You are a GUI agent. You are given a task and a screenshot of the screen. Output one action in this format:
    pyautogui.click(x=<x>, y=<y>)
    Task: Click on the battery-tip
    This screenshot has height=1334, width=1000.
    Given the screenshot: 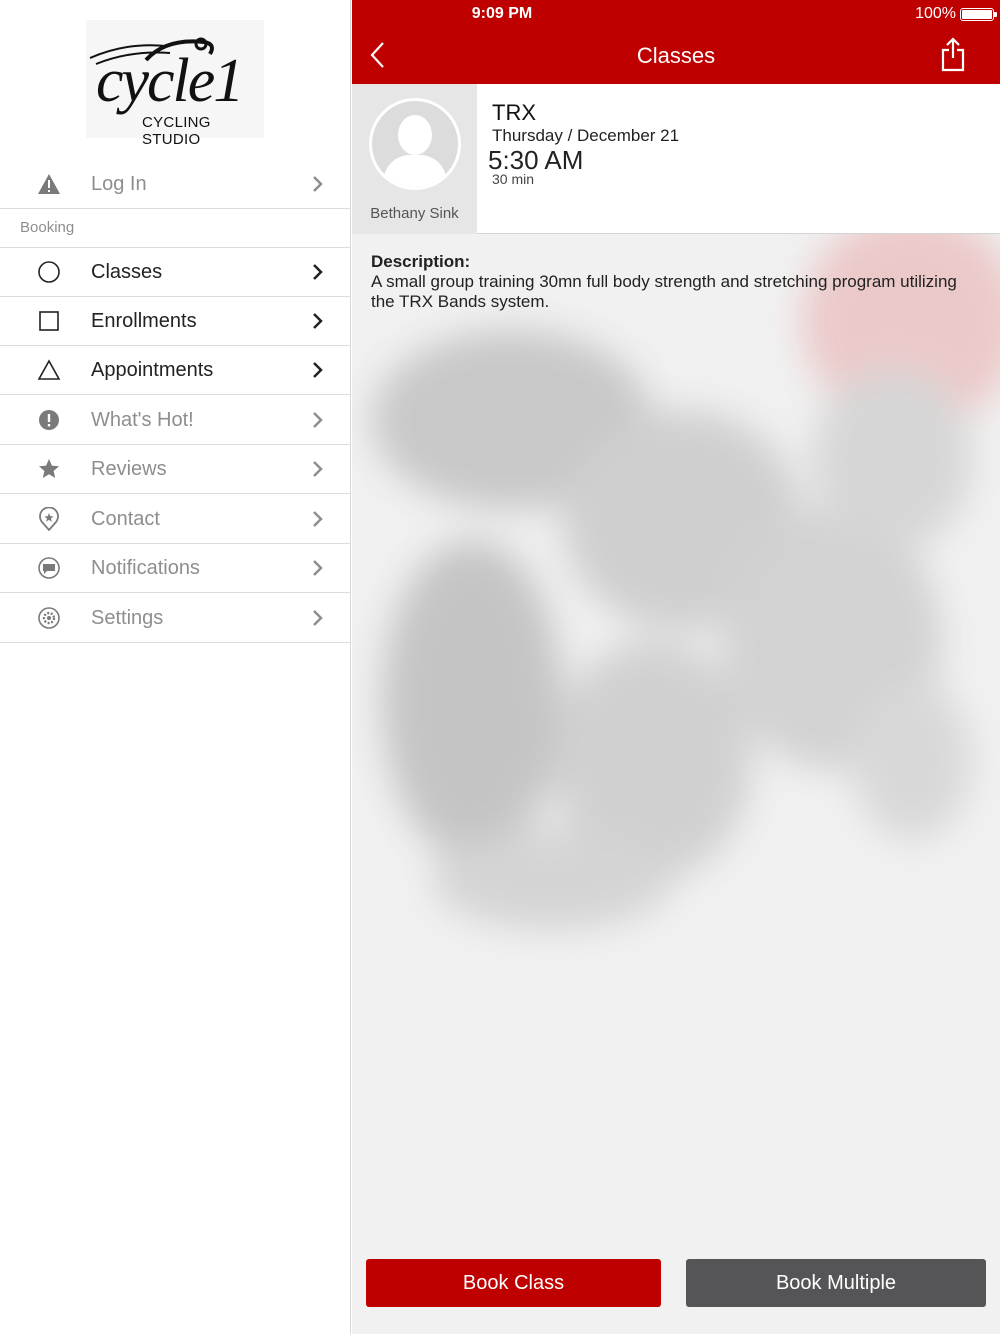 What is the action you would take?
    pyautogui.click(x=995, y=14)
    